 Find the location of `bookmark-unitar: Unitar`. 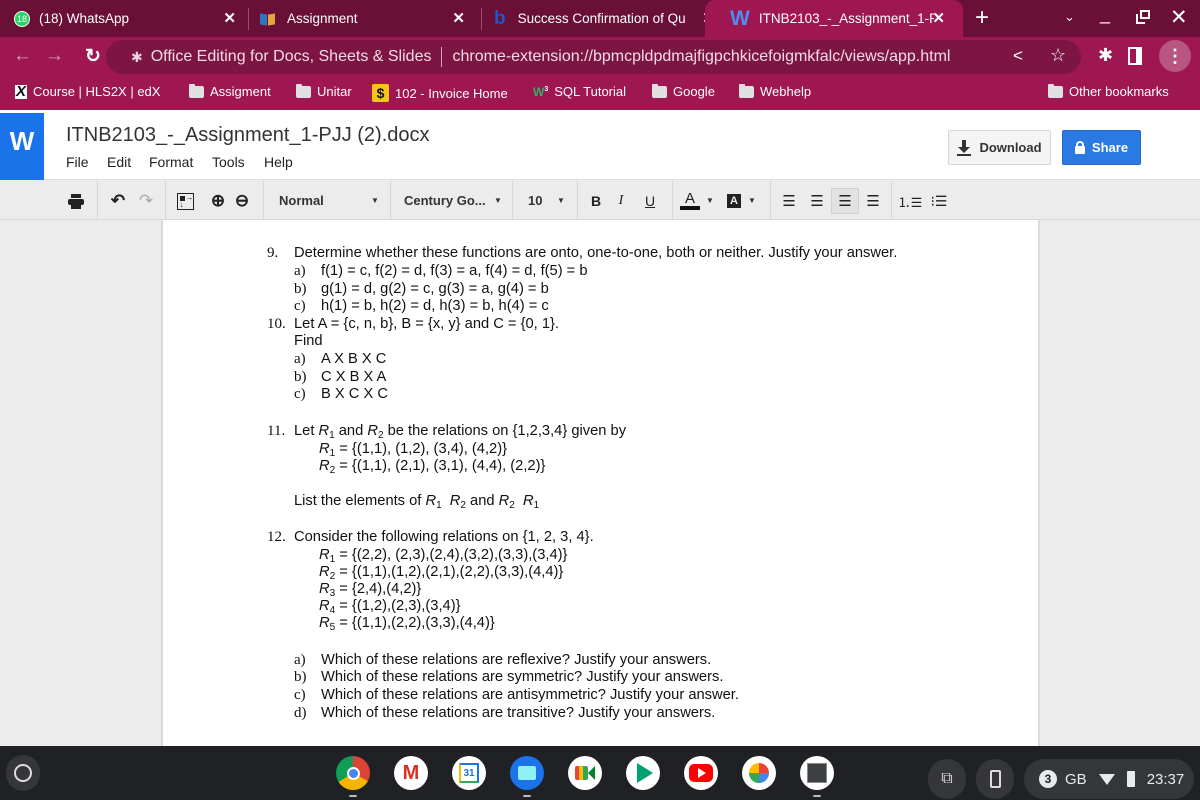

bookmark-unitar: Unitar is located at coordinates (324, 91).